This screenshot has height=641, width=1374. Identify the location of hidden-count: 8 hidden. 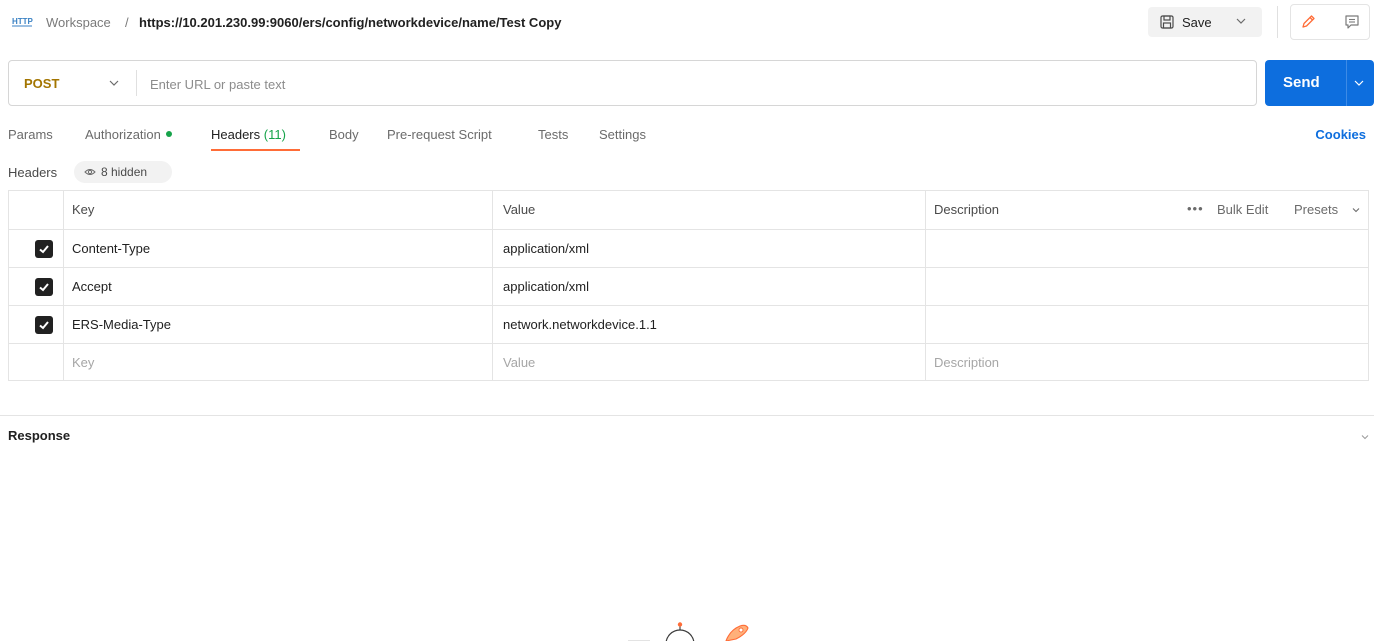
(124, 172).